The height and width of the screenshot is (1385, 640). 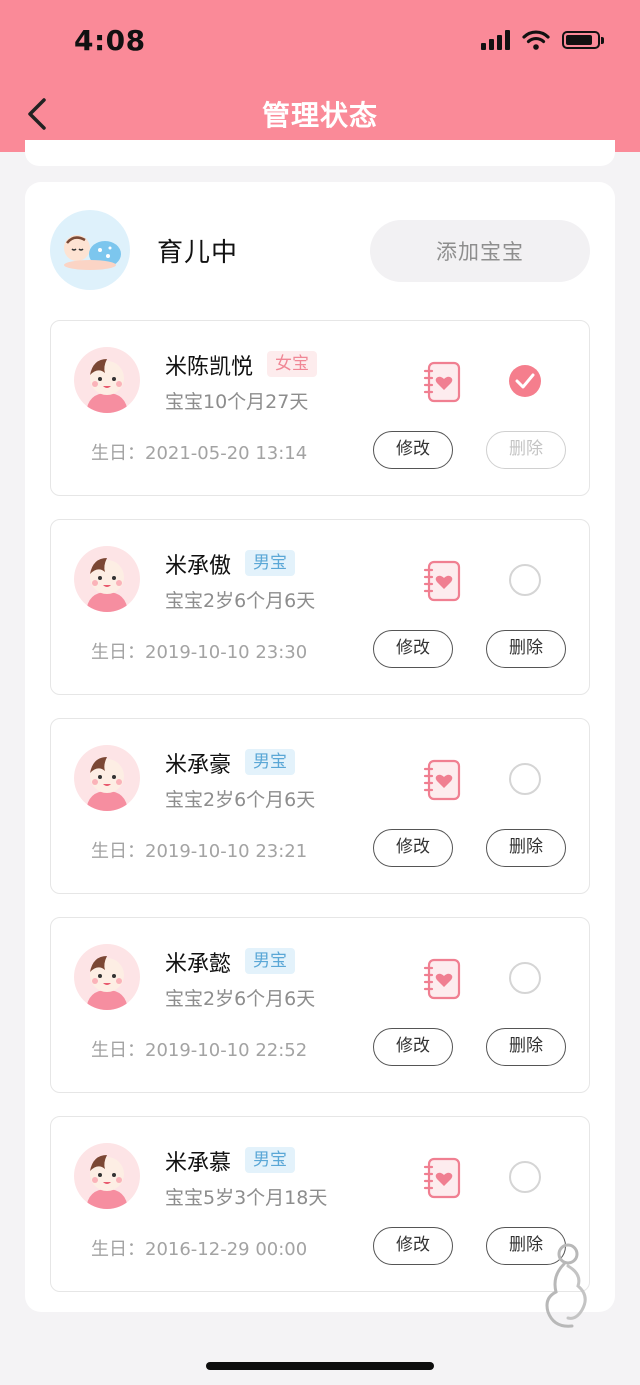 What do you see at coordinates (199, 1249) in the screenshot?
I see `baby-birthday: 生日：2016-12-29 00:00` at bounding box center [199, 1249].